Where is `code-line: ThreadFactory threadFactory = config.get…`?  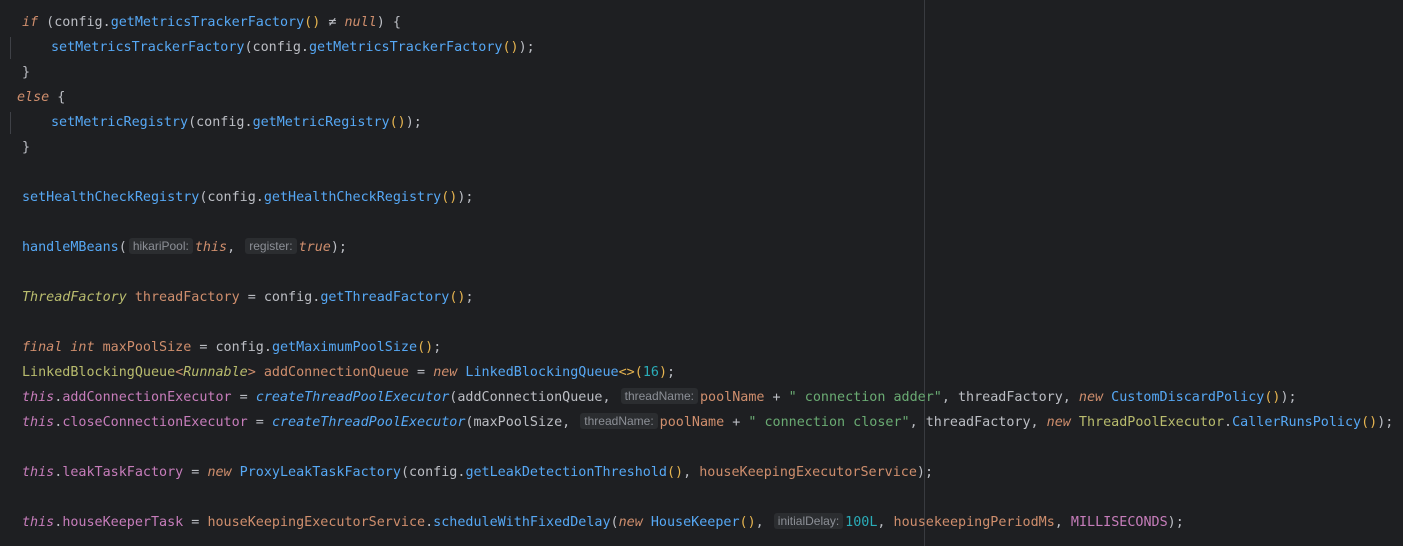
code-line: ThreadFactory threadFactory = config.get… is located at coordinates (248, 298).